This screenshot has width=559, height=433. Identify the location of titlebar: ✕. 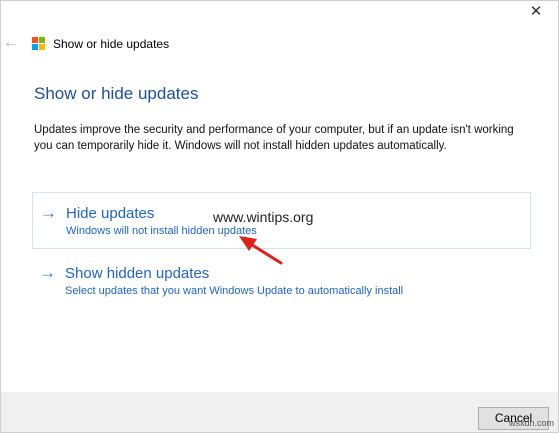
(279, 17).